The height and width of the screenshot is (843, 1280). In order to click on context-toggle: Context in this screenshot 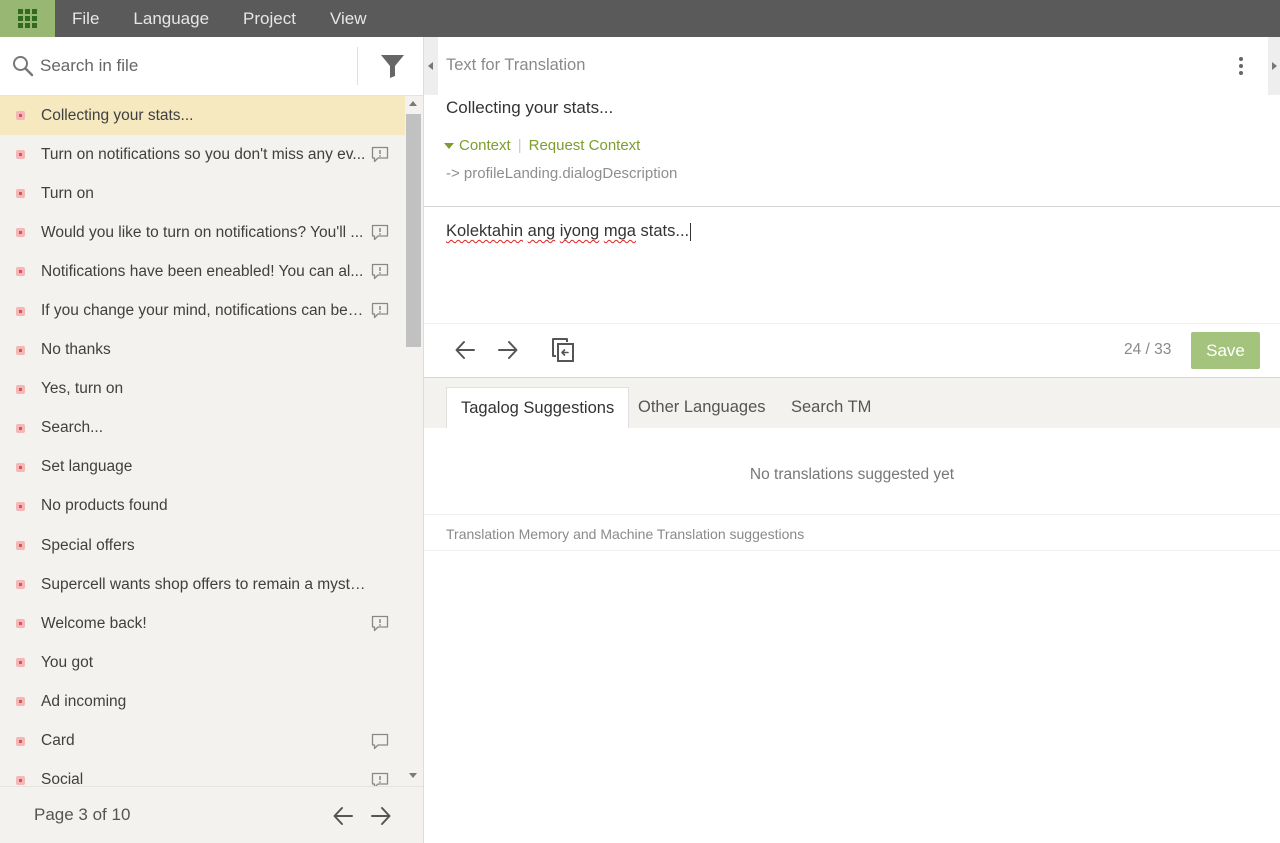, I will do `click(485, 145)`.